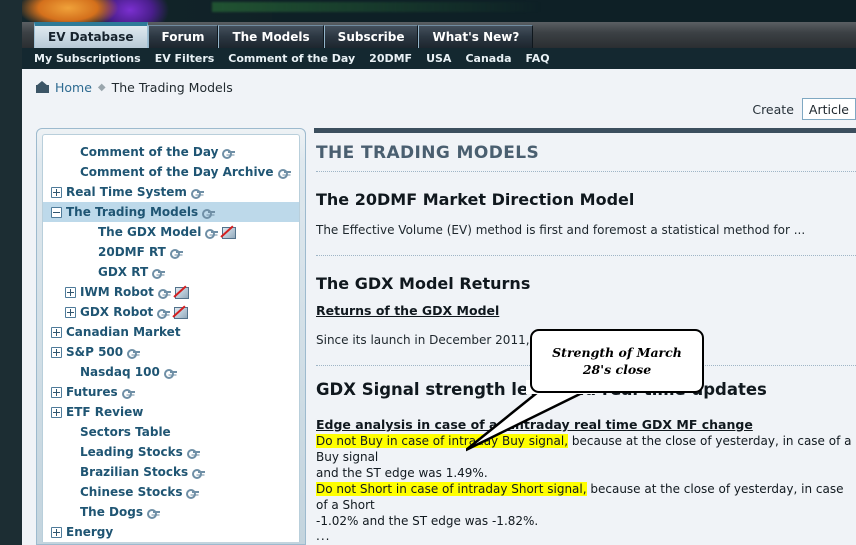  I want to click on sidebar-item-nasdaq-100: Nasdaq 100, so click(171, 372).